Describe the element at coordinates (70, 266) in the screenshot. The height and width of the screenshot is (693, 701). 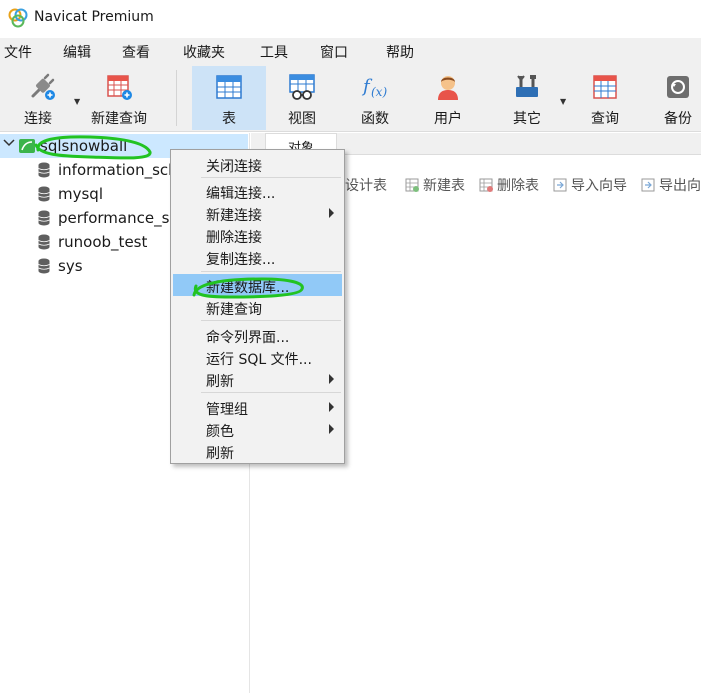
I see `tree-database-label: sys` at that location.